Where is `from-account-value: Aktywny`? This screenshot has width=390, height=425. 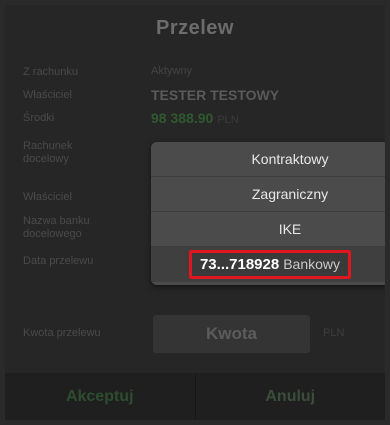
from-account-value: Aktywny is located at coordinates (171, 71).